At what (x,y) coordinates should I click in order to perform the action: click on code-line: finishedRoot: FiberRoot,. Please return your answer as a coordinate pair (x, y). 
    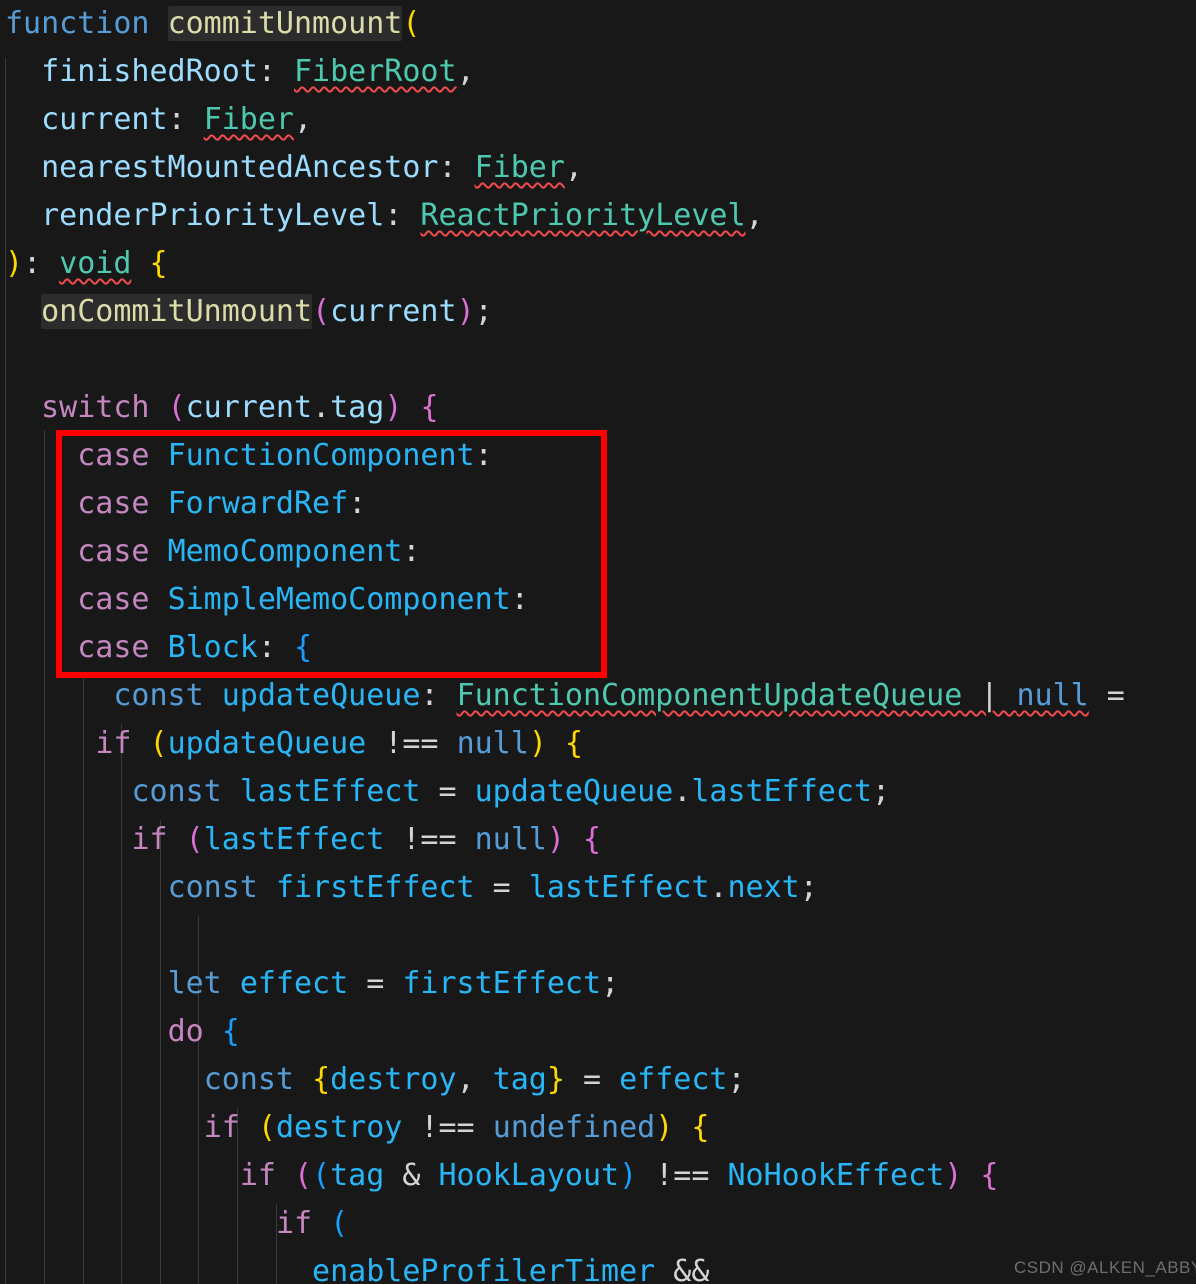
    Looking at the image, I should click on (598, 72).